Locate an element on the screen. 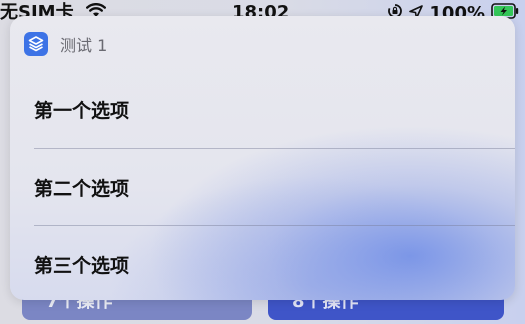  app-name: 测试 1 is located at coordinates (84, 45).